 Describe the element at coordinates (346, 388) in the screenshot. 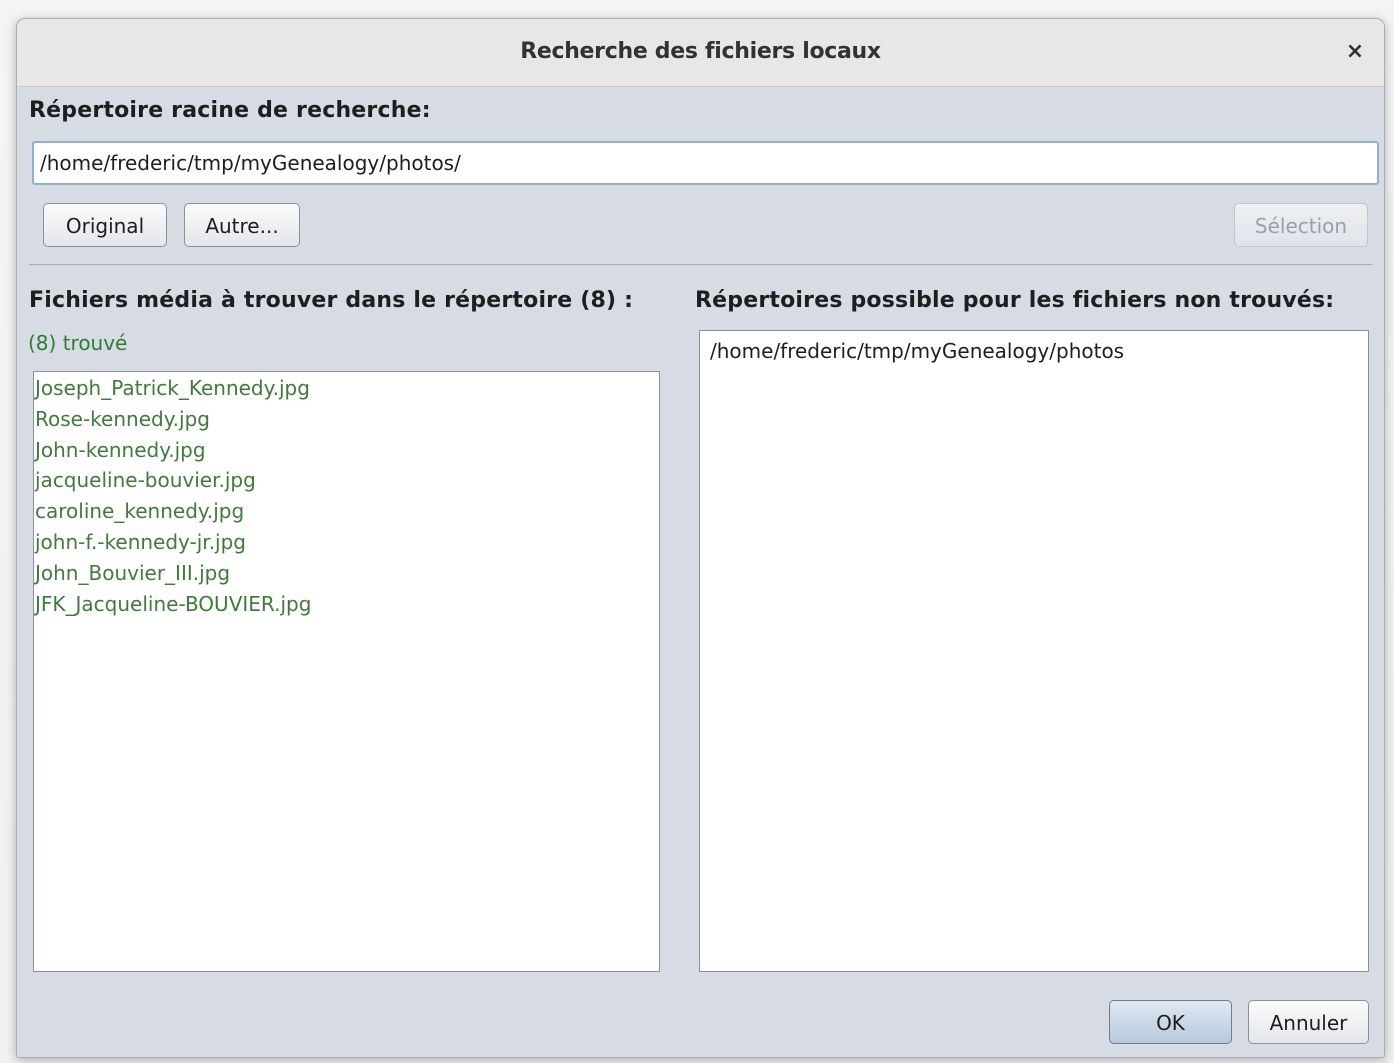

I see `list-item-media-file: Joseph_Patrick_Kennedy.jpg` at that location.